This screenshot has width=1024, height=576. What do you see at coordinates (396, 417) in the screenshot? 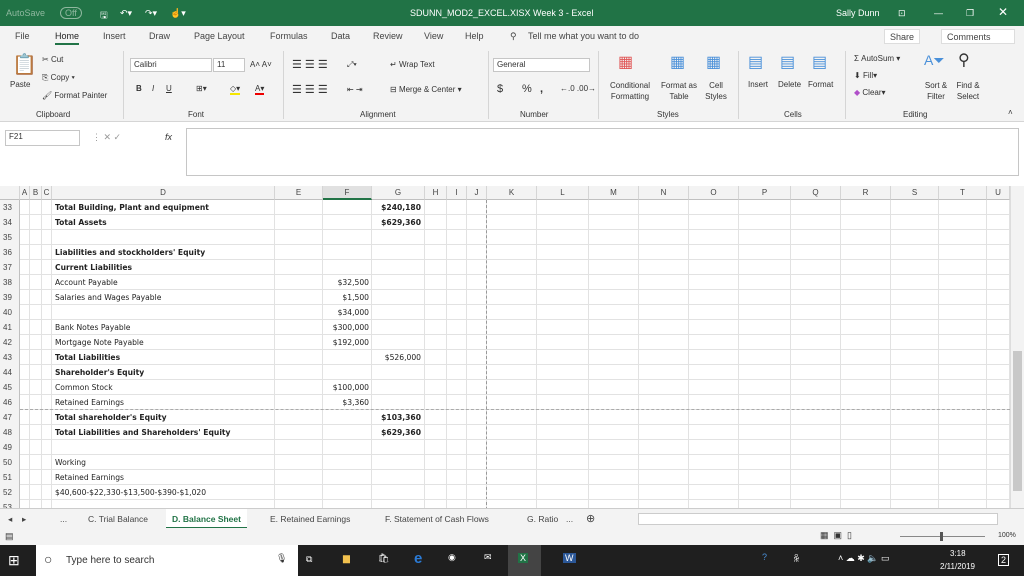
I see `cell-g: $103,360` at bounding box center [396, 417].